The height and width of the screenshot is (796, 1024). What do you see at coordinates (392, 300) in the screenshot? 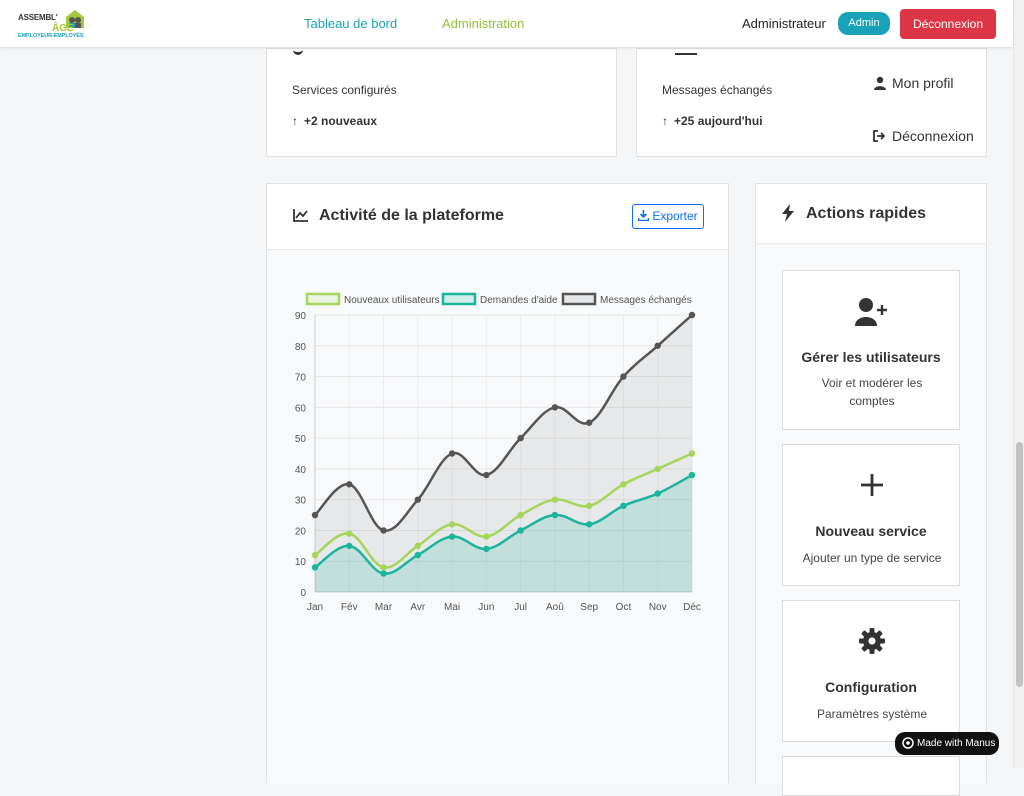
I see `legend-label: Nouveaux utilisateurs` at bounding box center [392, 300].